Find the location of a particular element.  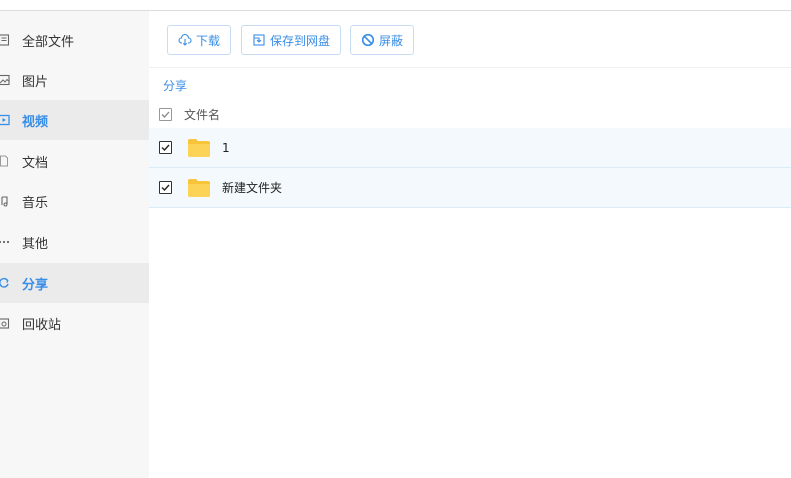

sidebar-item-label: 回收站 is located at coordinates (42, 325).